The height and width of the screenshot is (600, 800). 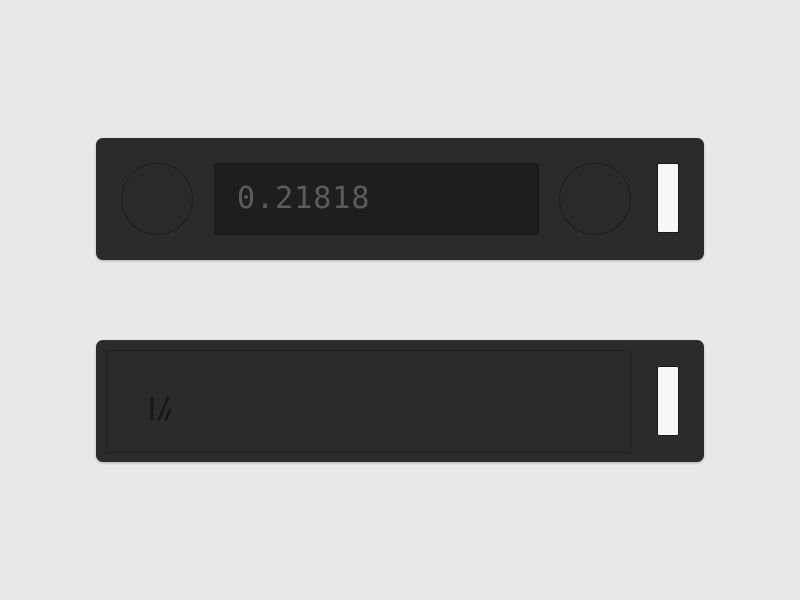 What do you see at coordinates (161, 408) in the screenshot?
I see `brand-logo-icon` at bounding box center [161, 408].